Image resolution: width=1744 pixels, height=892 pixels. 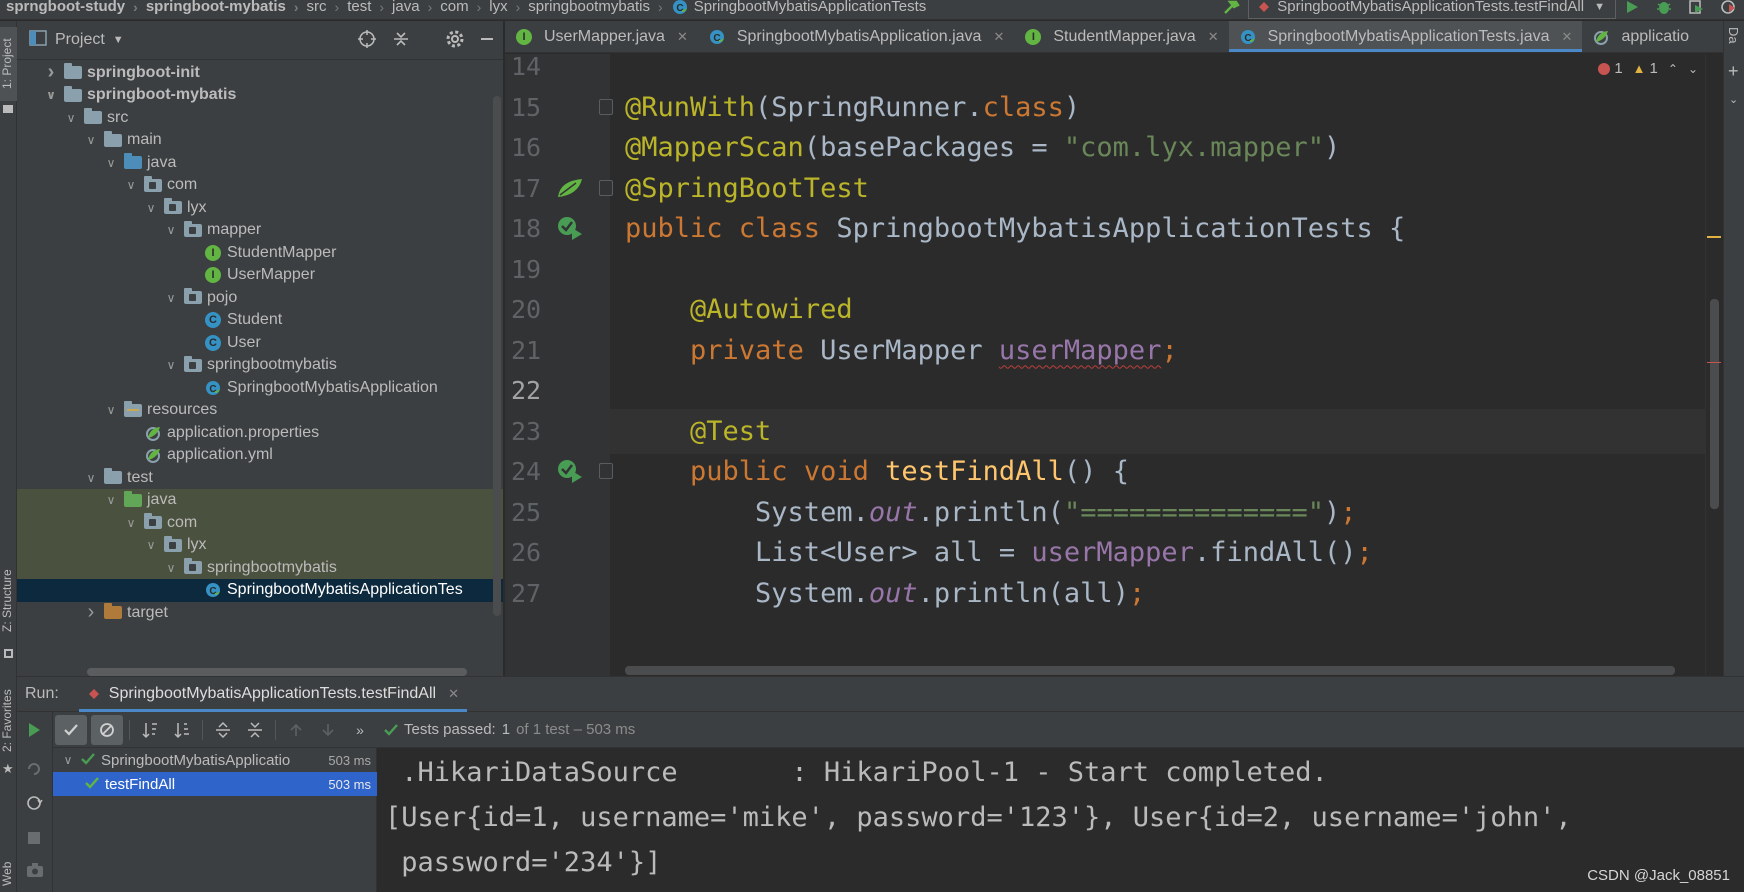 I want to click on tree-item: I UserMapper, so click(x=260, y=275).